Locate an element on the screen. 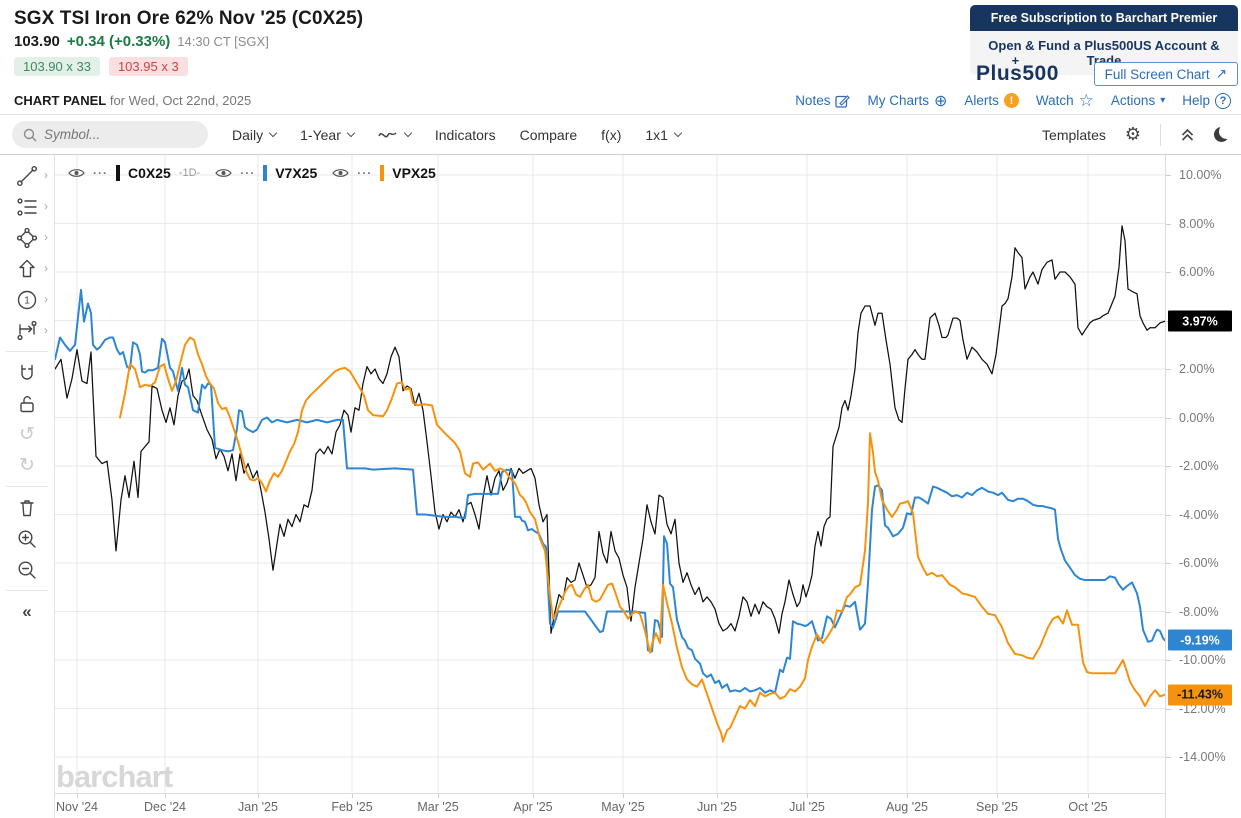  arrow-annotation-tool: › is located at coordinates (27, 268).